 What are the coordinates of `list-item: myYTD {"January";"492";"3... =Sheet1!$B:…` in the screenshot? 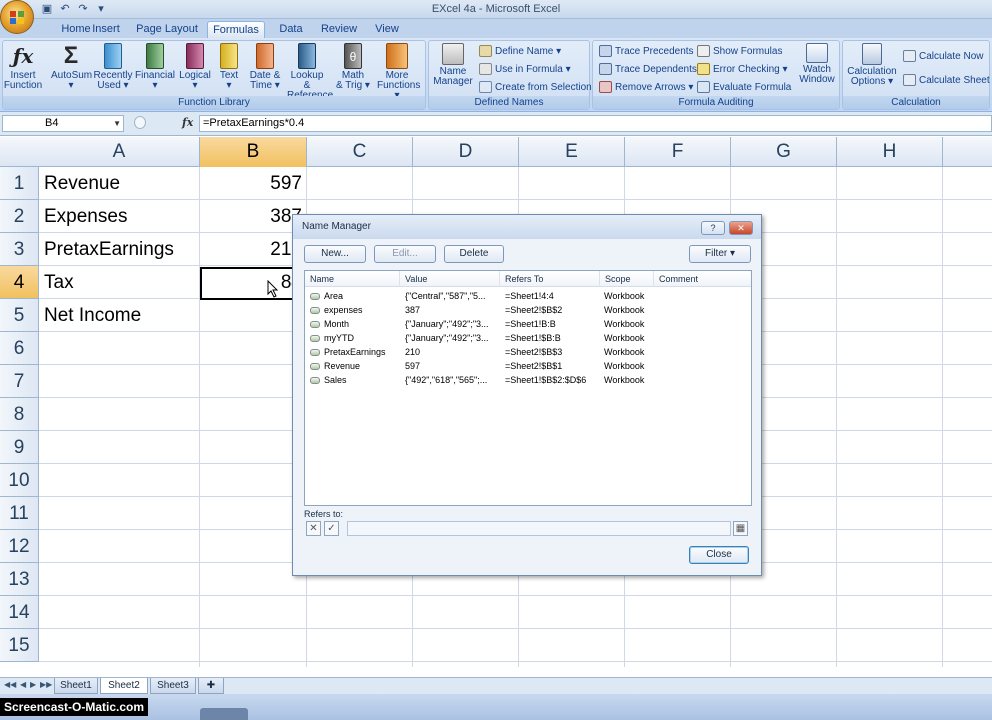 It's located at (528, 338).